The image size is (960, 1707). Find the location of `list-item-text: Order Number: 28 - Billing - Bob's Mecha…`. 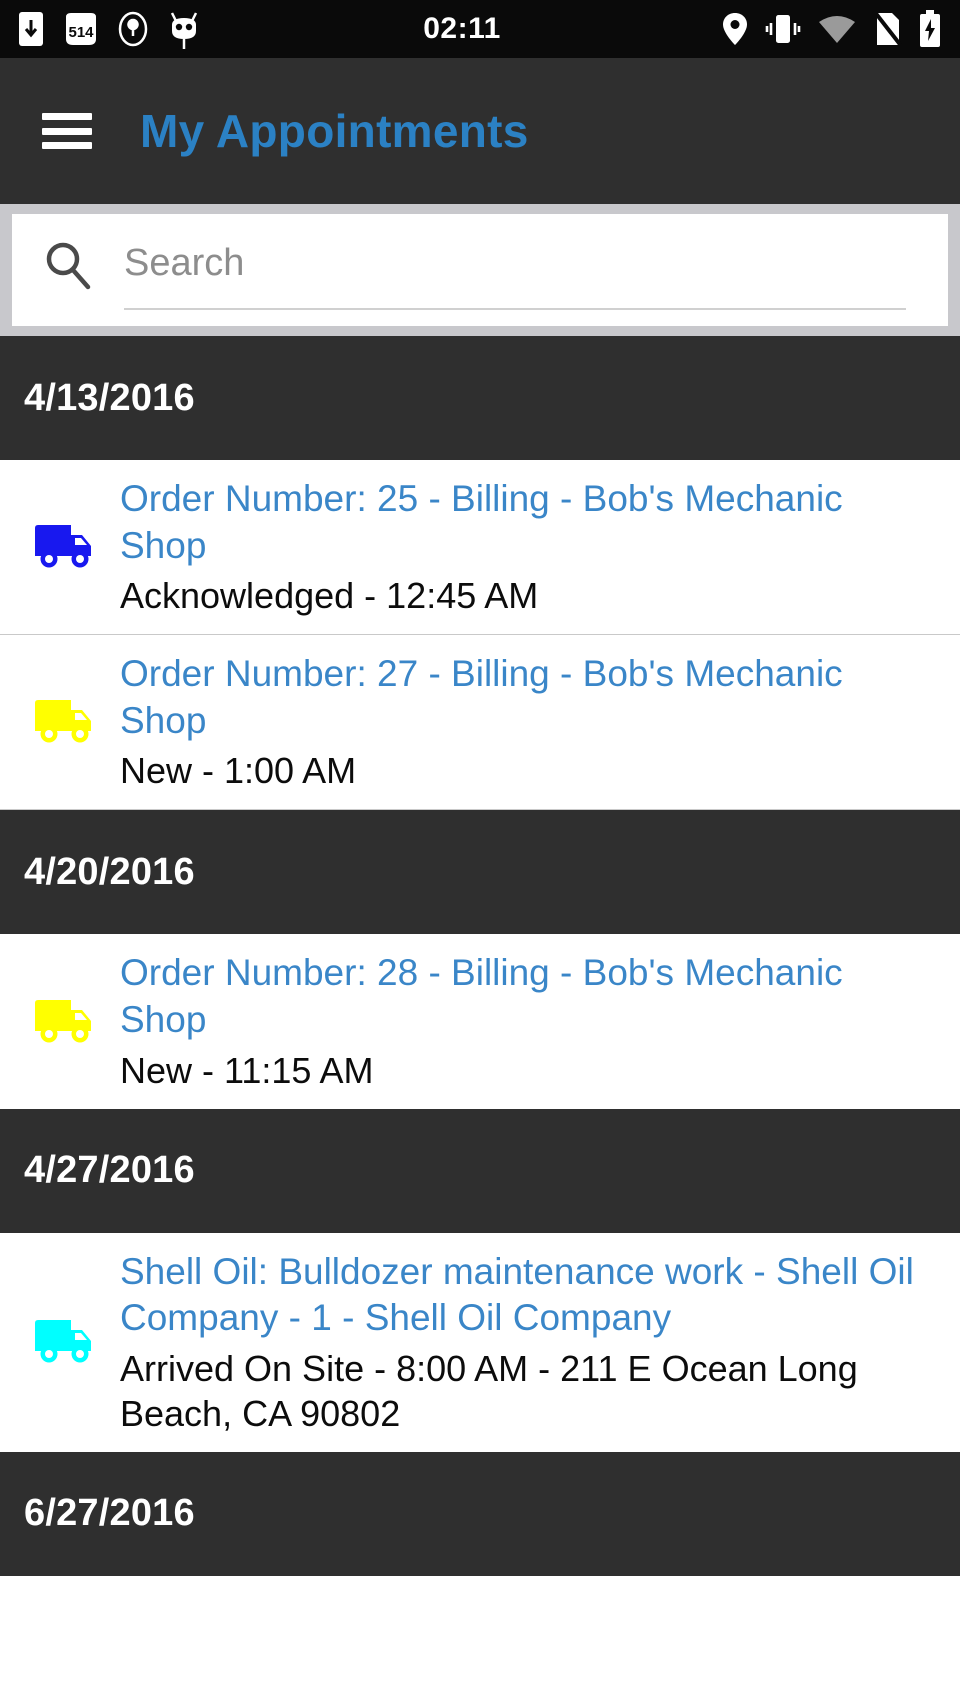

list-item-text: Order Number: 28 - Billing - Bob's Mecha… is located at coordinates (521, 1021).